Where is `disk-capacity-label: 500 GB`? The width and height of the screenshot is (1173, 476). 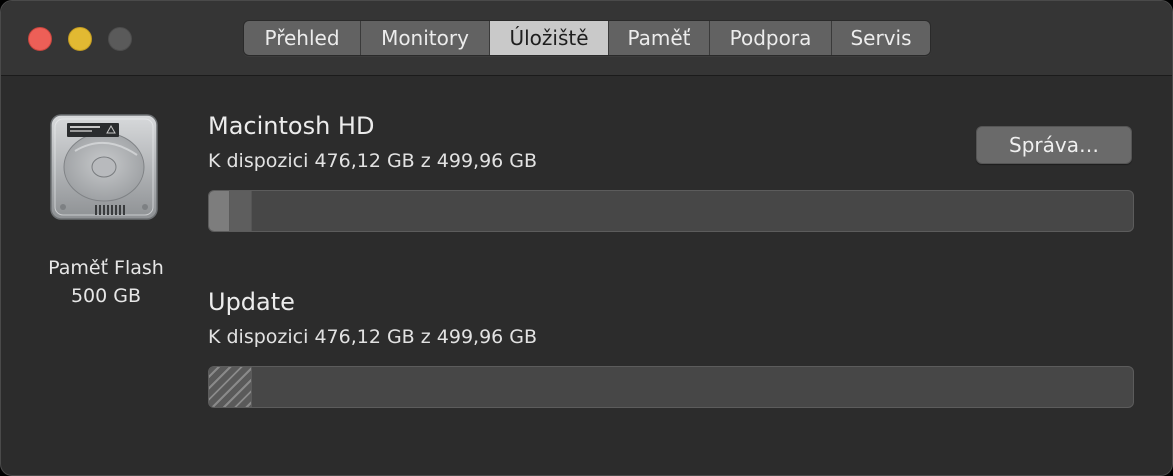
disk-capacity-label: 500 GB is located at coordinates (106, 296).